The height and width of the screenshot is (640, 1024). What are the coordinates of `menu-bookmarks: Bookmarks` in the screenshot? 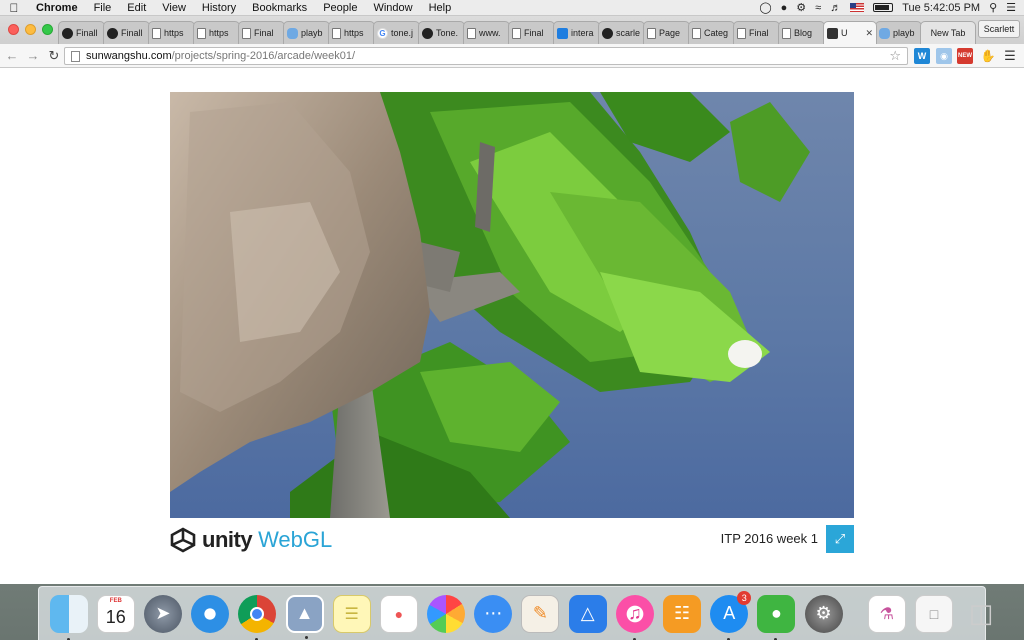 It's located at (279, 8).